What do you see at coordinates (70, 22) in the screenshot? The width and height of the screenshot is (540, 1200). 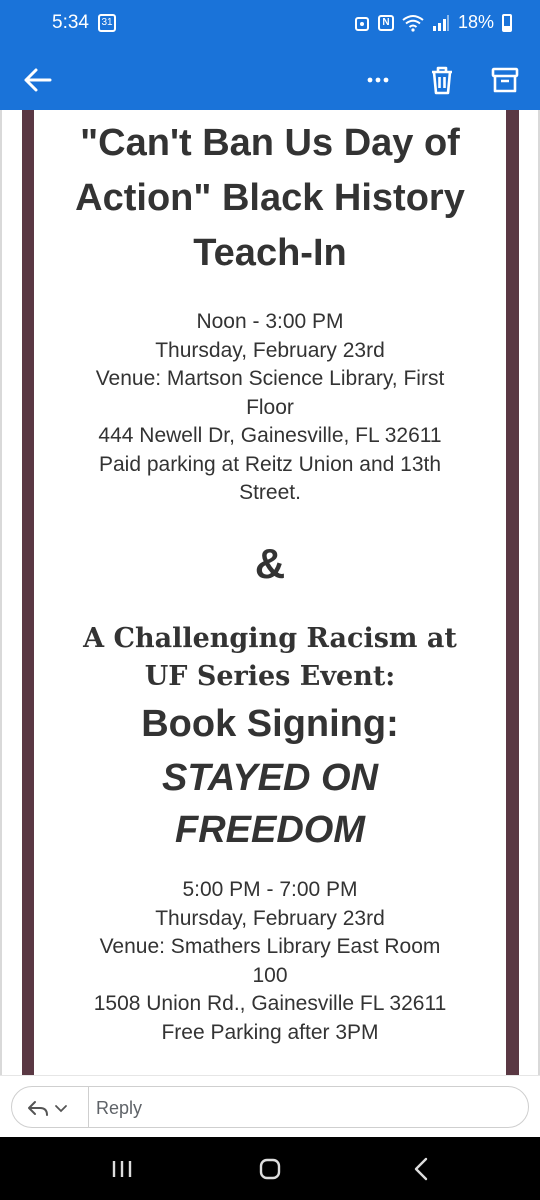 I see `status-time: 5:34` at bounding box center [70, 22].